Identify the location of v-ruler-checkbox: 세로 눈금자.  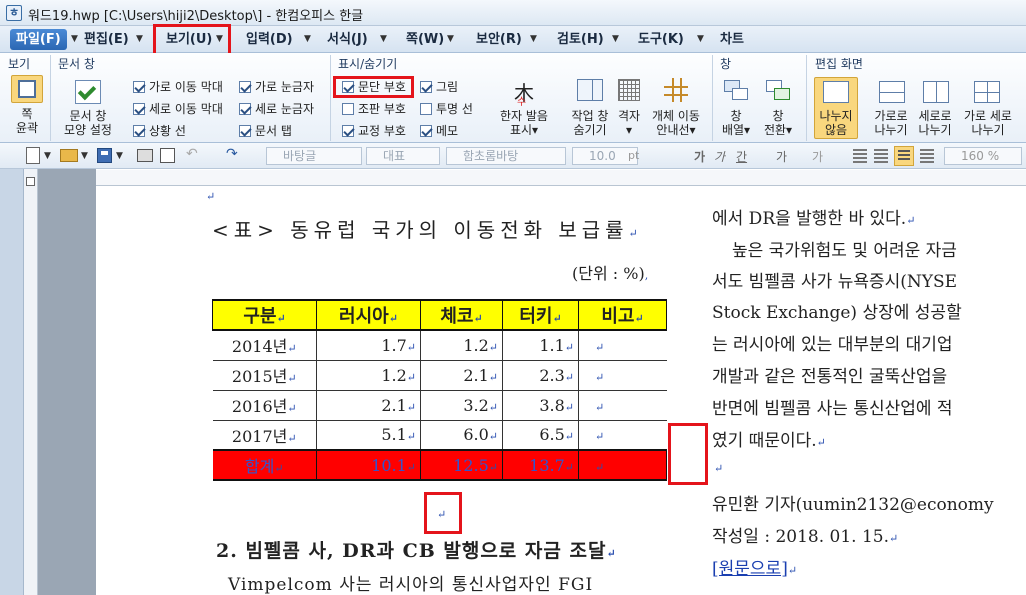
(276, 109).